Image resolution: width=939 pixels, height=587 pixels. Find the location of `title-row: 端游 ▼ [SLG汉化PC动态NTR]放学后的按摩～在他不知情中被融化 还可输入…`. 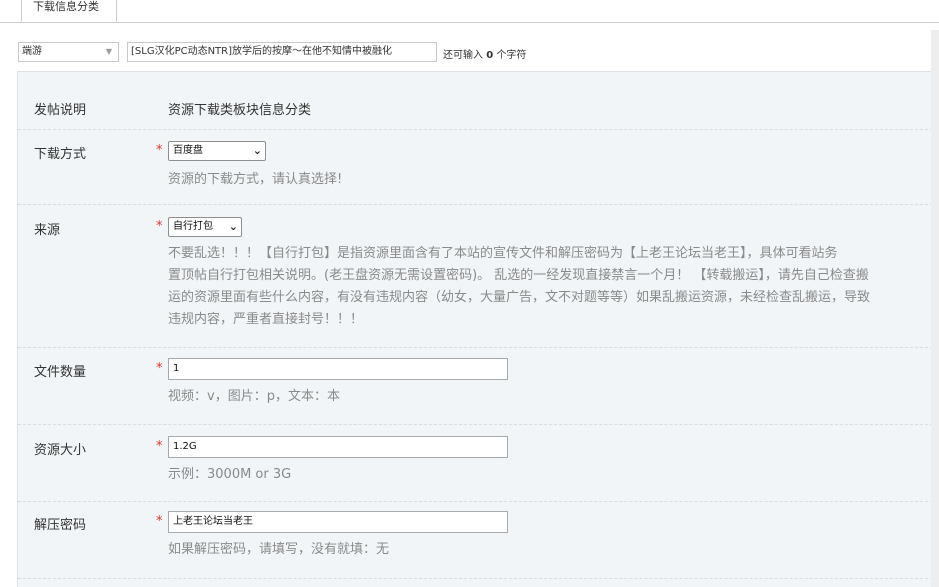

title-row: 端游 ▼ [SLG汉化PC动态NTR]放学后的按摩～在他不知情中被融化 还可输入… is located at coordinates (469, 52).